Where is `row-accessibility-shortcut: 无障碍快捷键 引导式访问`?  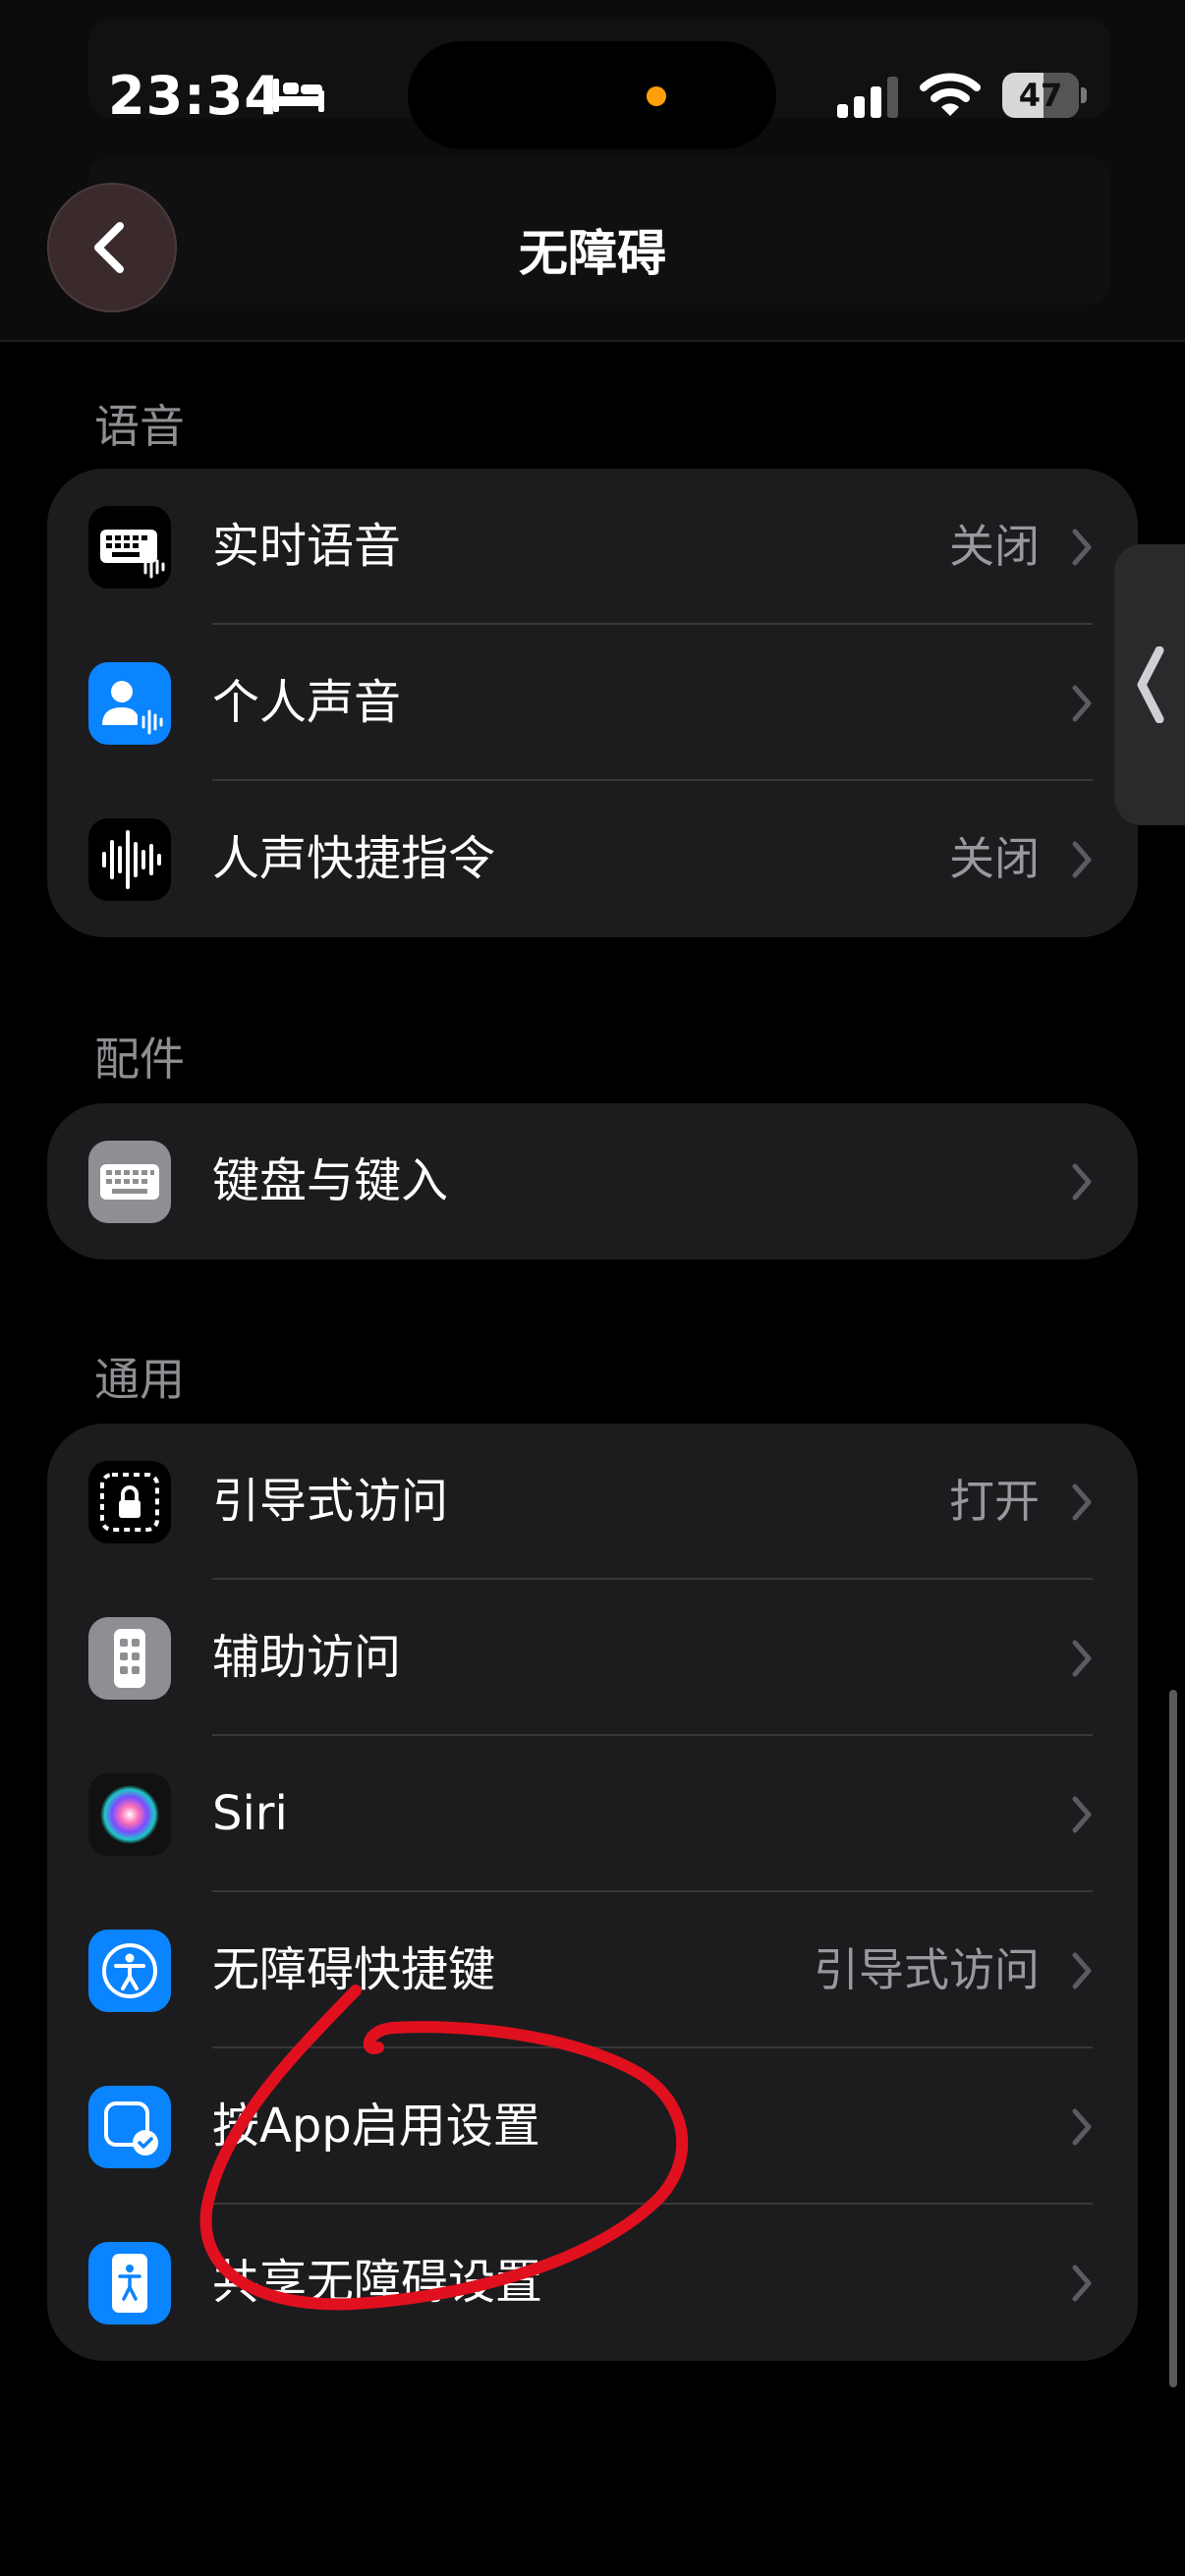 row-accessibility-shortcut: 无障碍快捷键 引导式访问 is located at coordinates (592, 1970).